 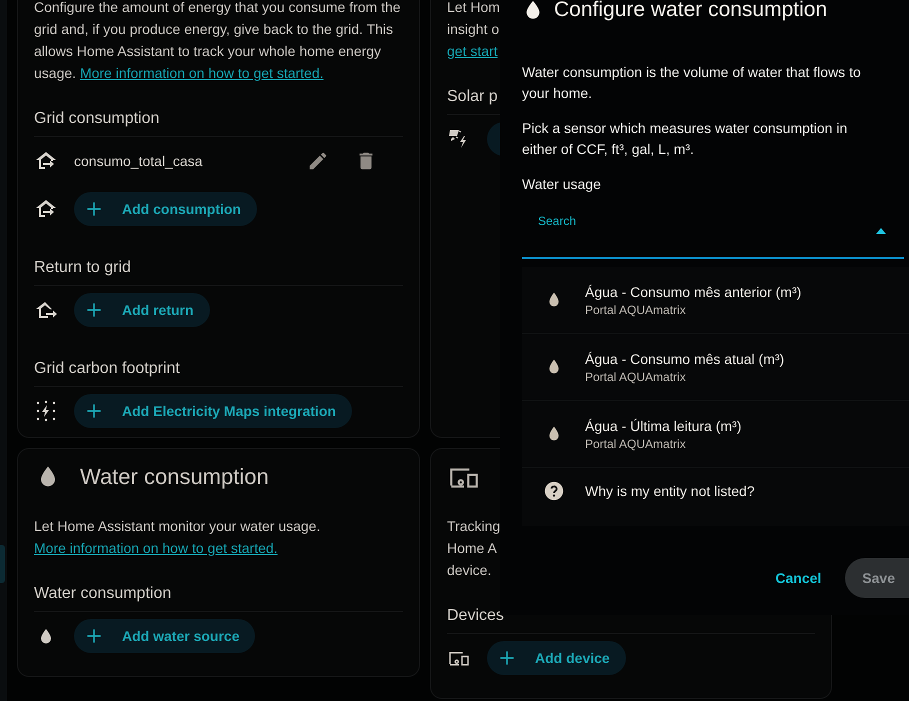 What do you see at coordinates (469, 570) in the screenshot?
I see `card-description: device.` at bounding box center [469, 570].